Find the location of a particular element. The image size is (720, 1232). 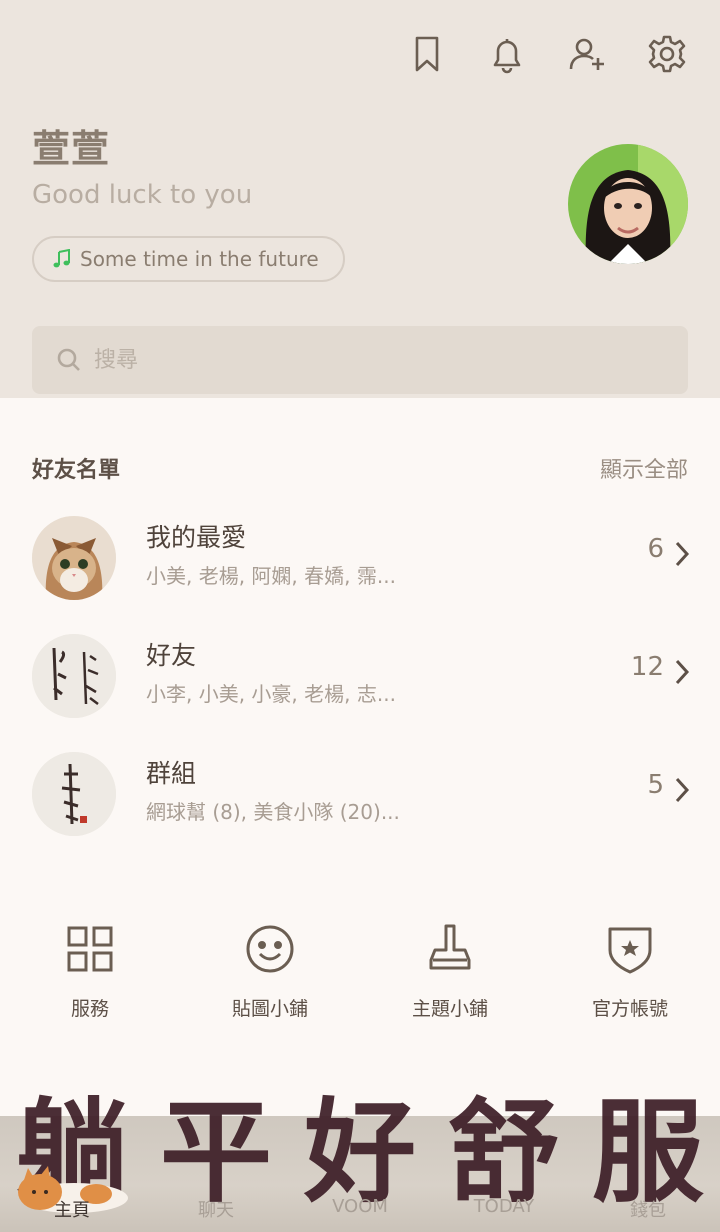

shortcut-sticker-shop: 貼圖小鋪 is located at coordinates (270, 970).